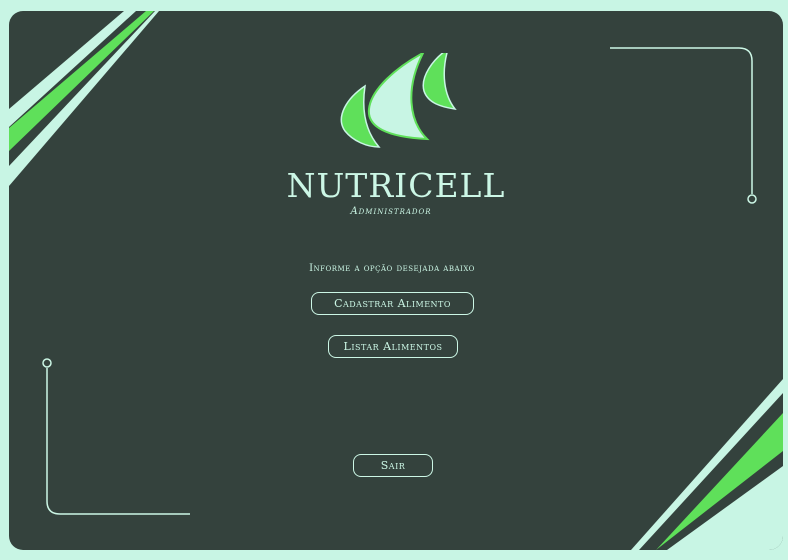  Describe the element at coordinates (398, 100) in the screenshot. I see `leaf-logo-icon` at that location.